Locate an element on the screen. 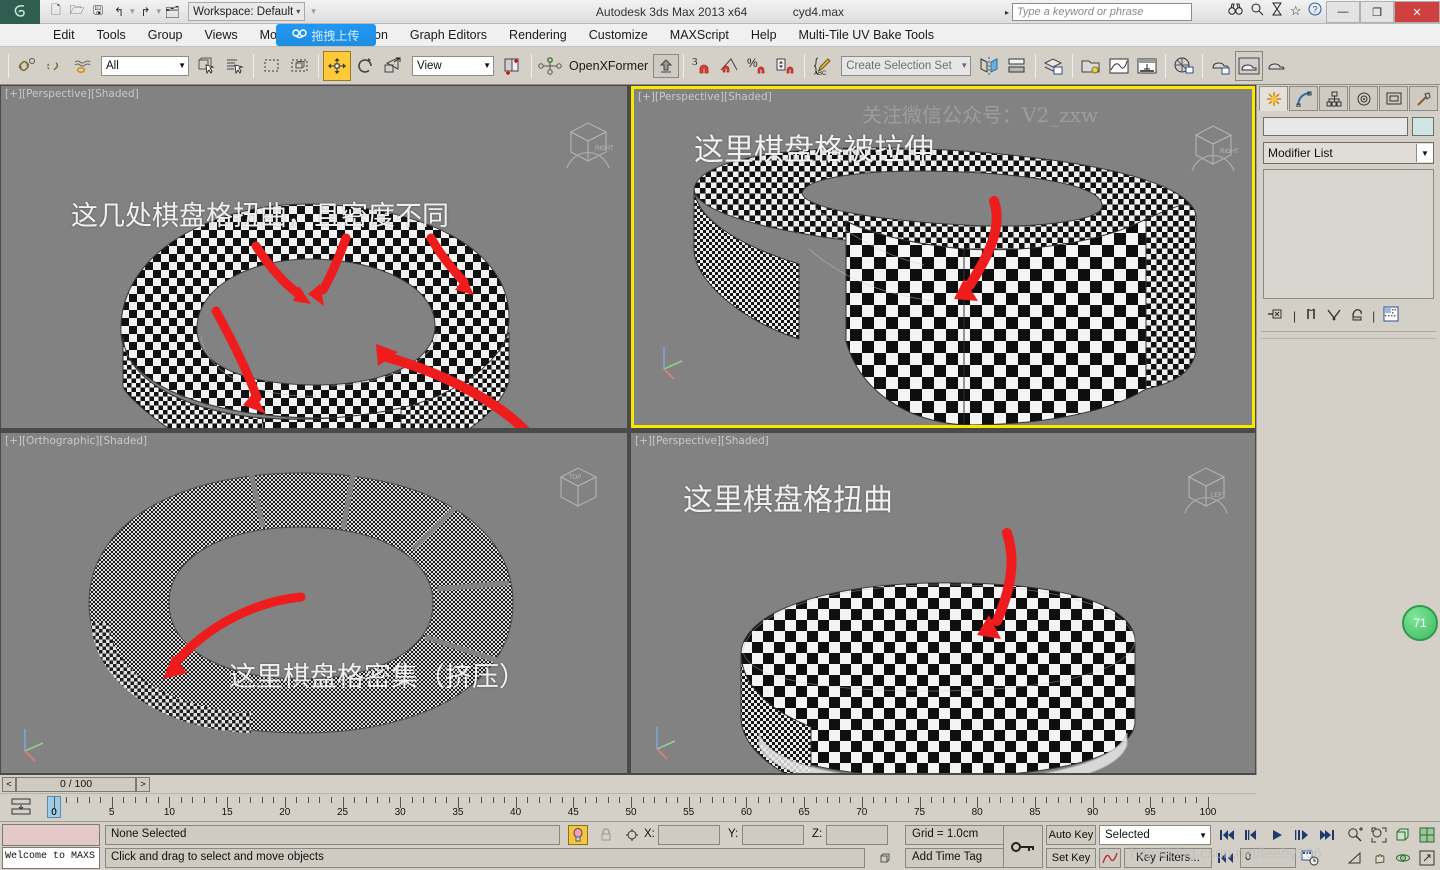  make-unique-icon is located at coordinates (1334, 315).